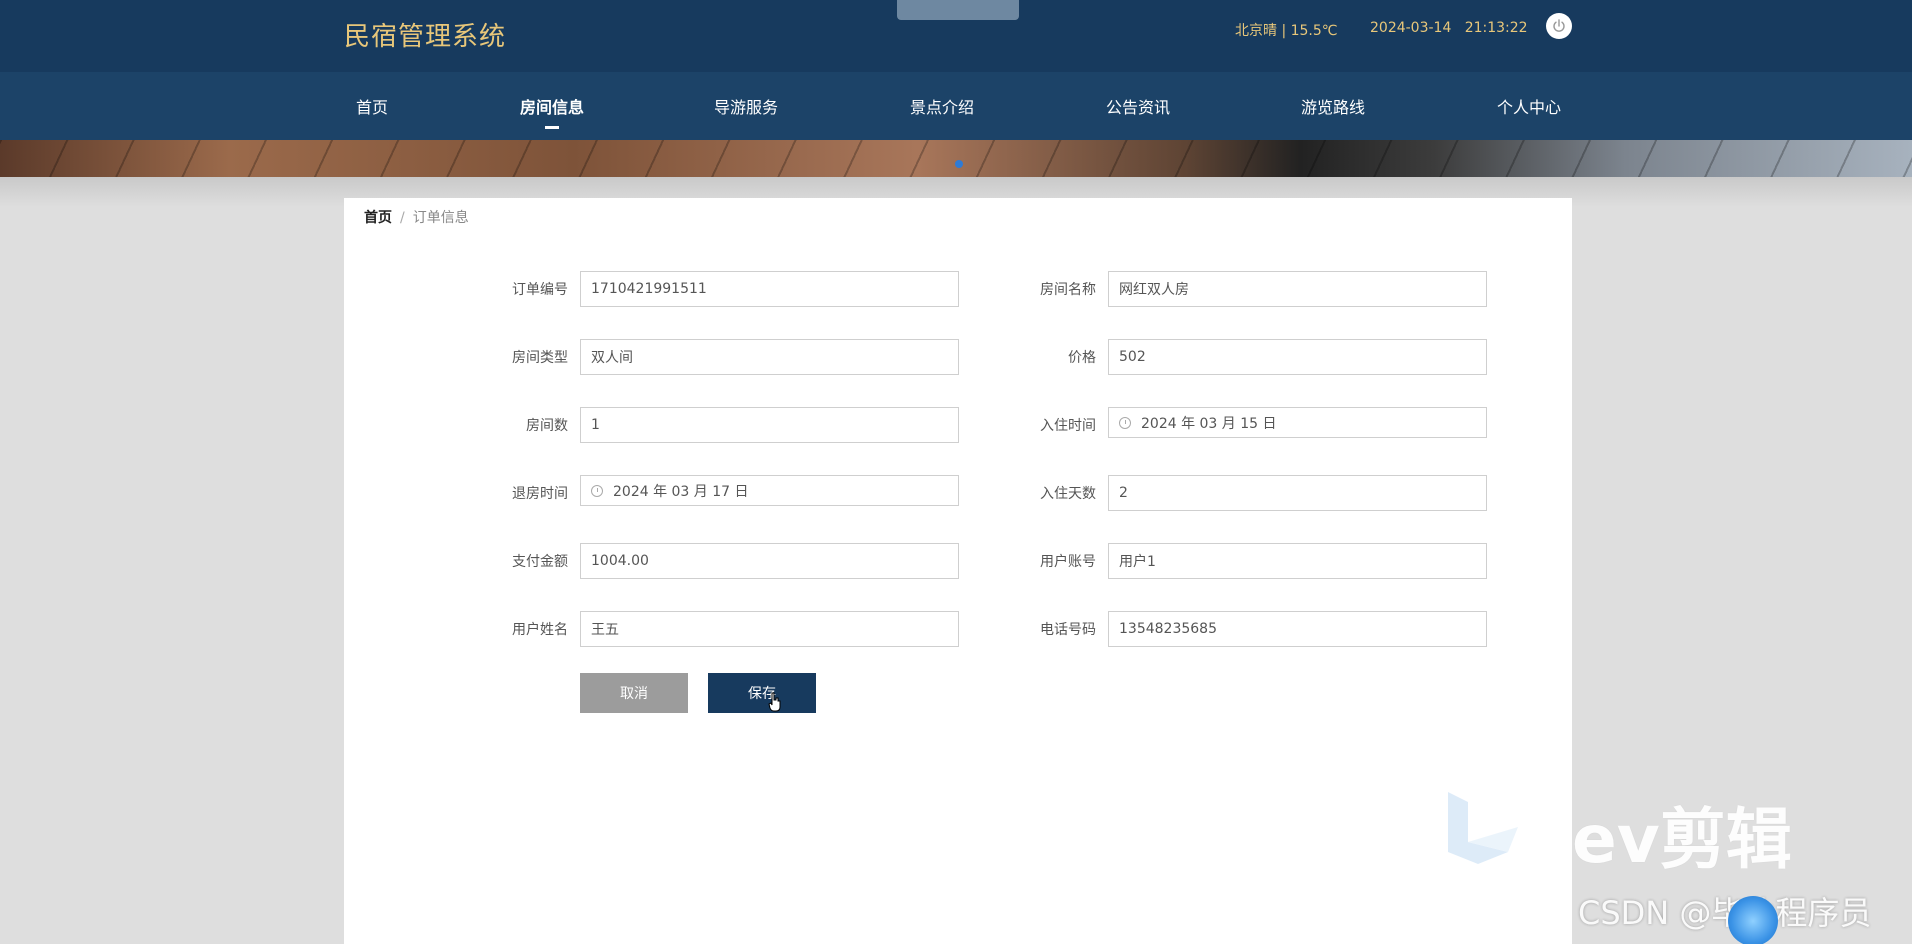 The width and height of the screenshot is (1912, 944). Describe the element at coordinates (959, 164) in the screenshot. I see `carousel-dot` at that location.